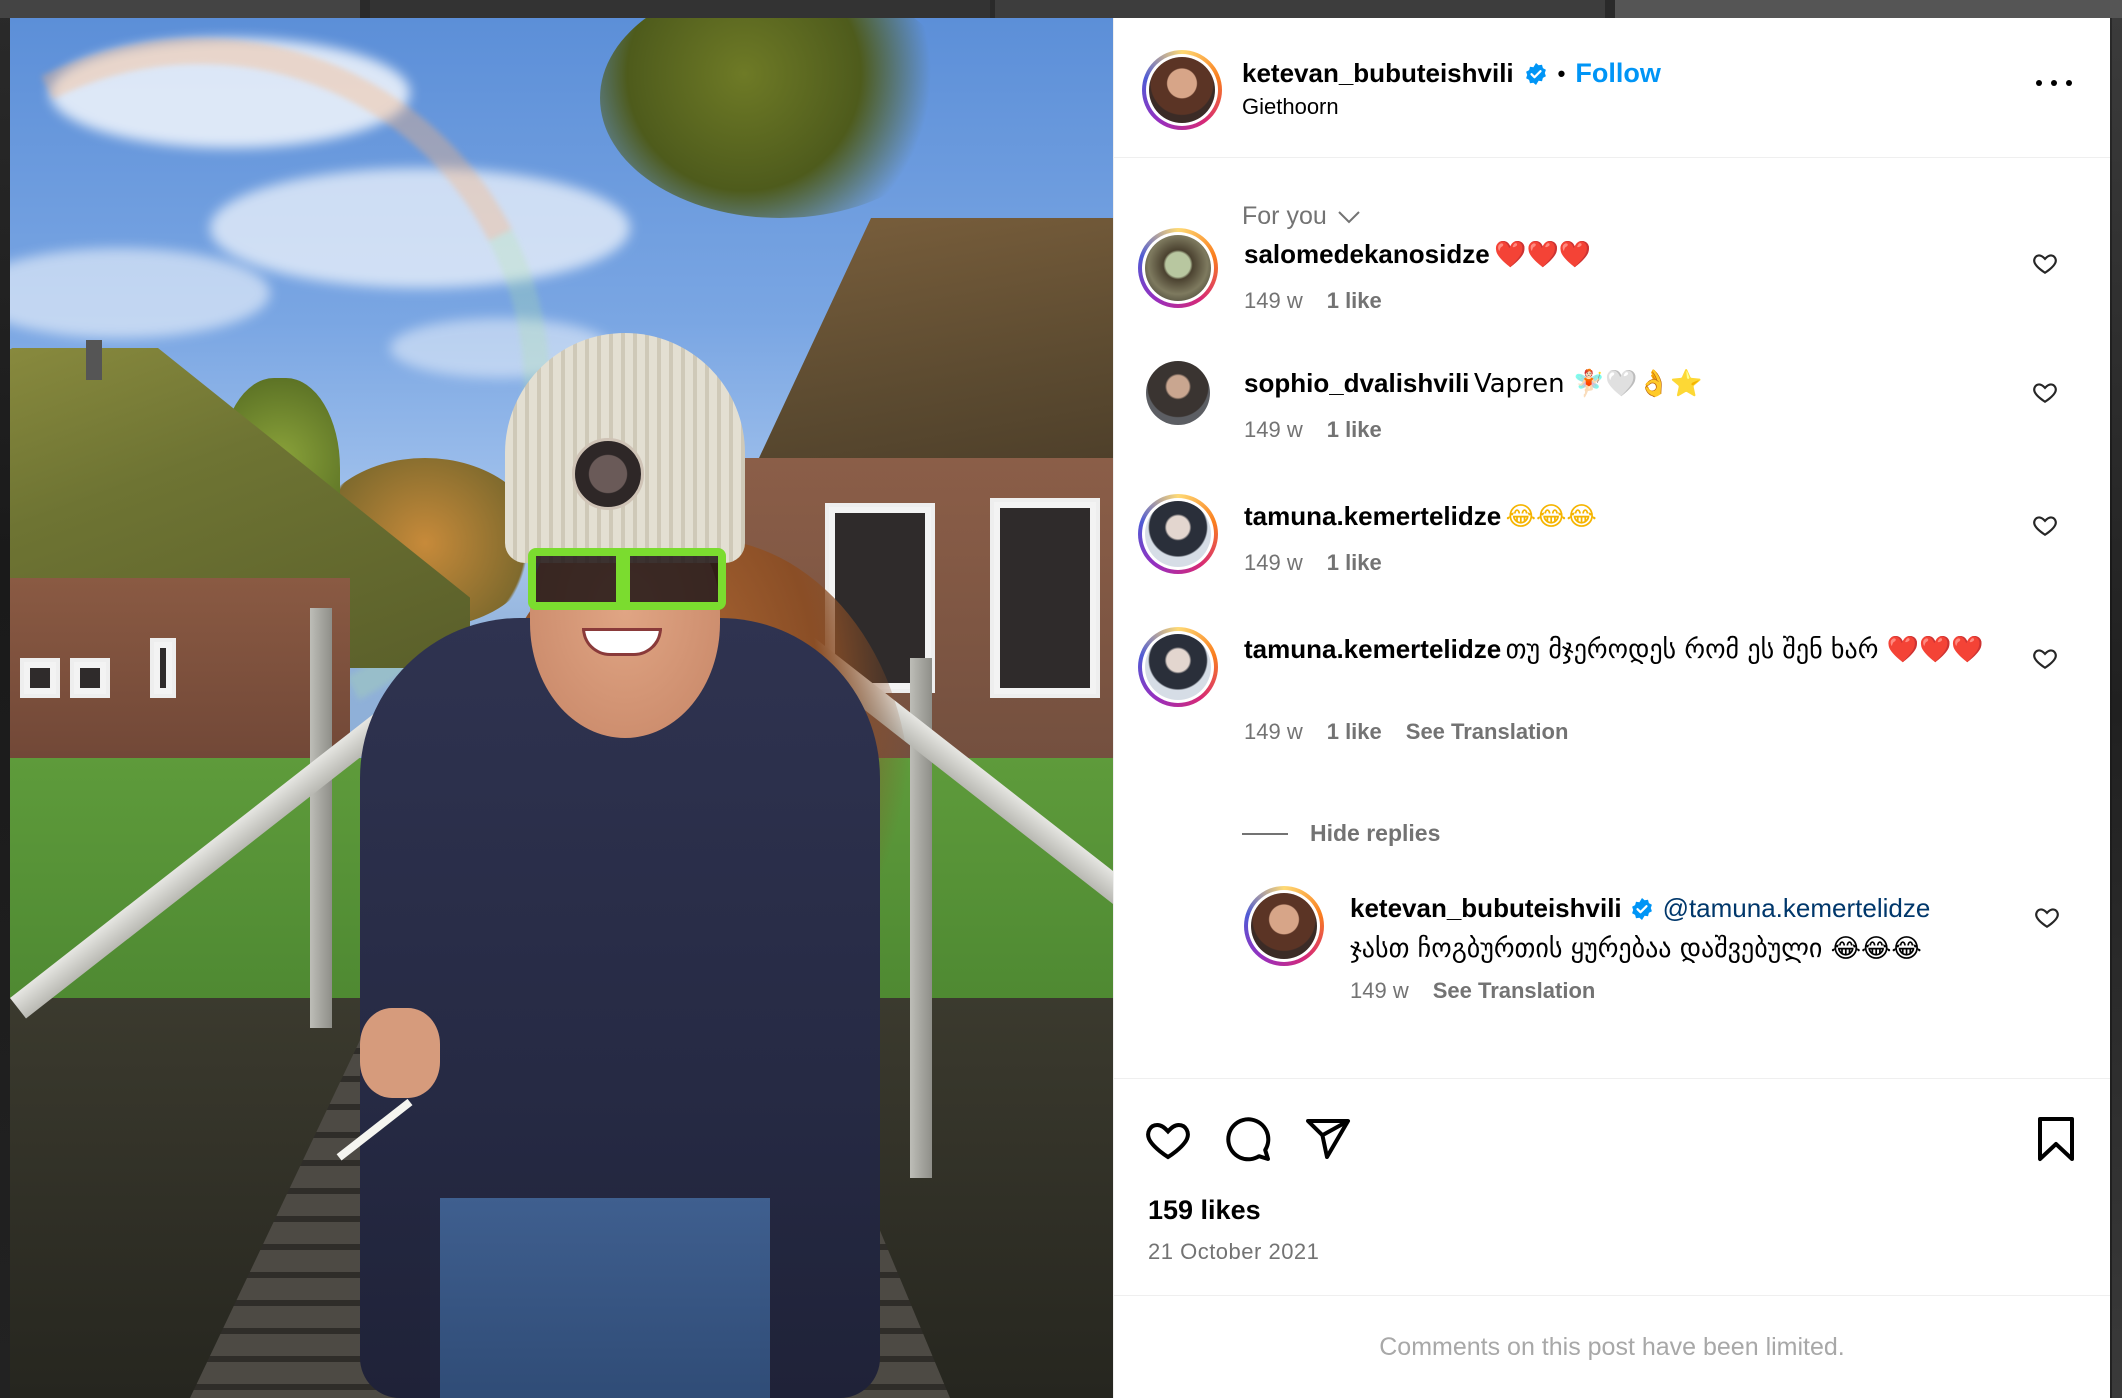  Describe the element at coordinates (780, 118) in the screenshot. I see `tree-foliage` at that location.